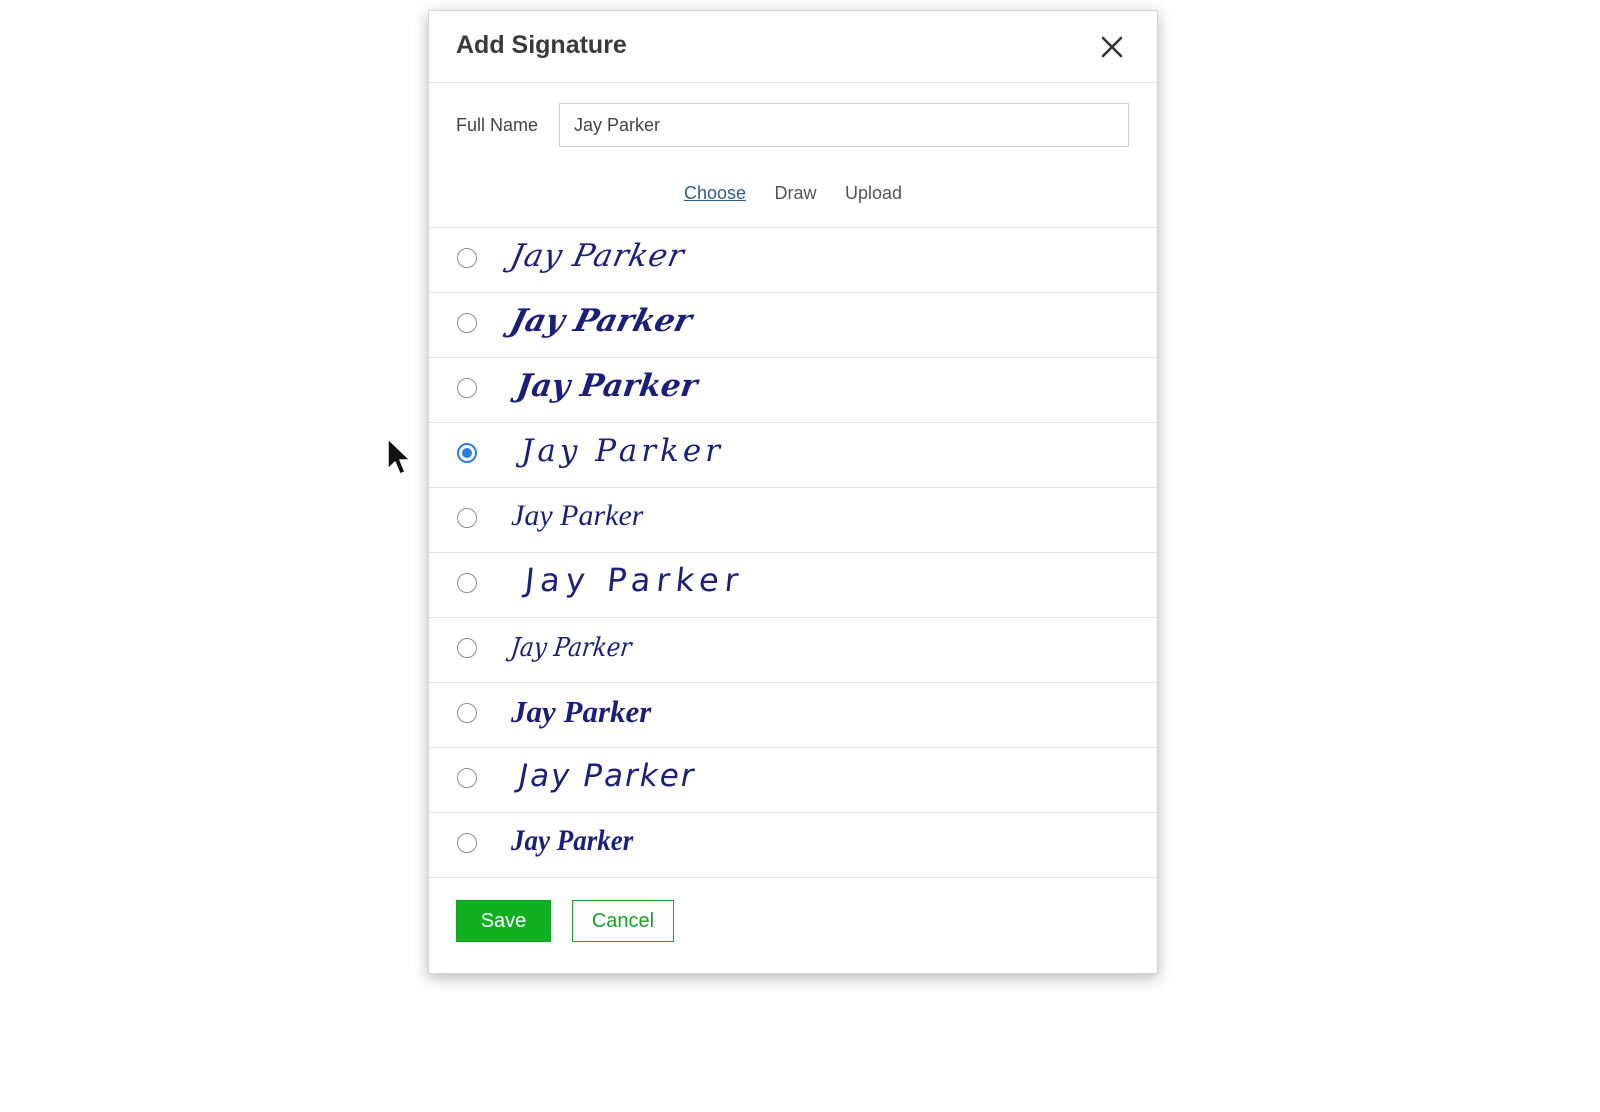 The height and width of the screenshot is (1112, 1600). I want to click on close-button, so click(1112, 47).